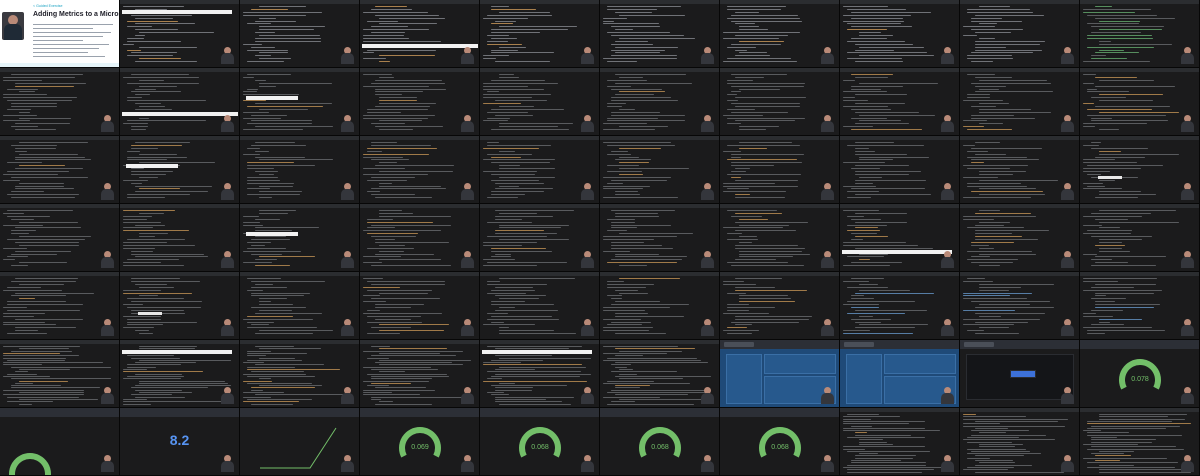 The image size is (1200, 476). What do you see at coordinates (420, 442) in the screenshot?
I see `video-thumbnail: 0.069` at bounding box center [420, 442].